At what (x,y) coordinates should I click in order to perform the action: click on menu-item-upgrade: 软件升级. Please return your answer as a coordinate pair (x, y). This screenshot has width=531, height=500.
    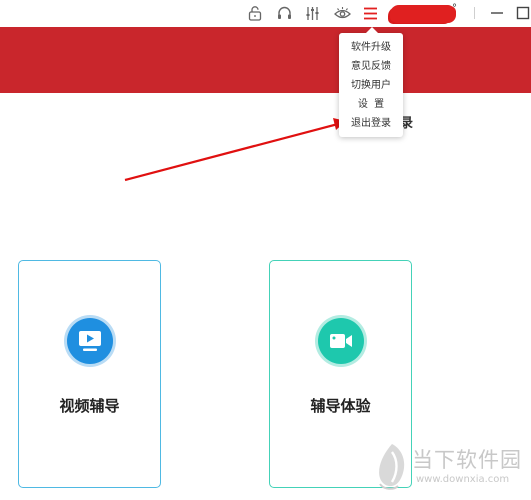
    Looking at the image, I should click on (371, 47).